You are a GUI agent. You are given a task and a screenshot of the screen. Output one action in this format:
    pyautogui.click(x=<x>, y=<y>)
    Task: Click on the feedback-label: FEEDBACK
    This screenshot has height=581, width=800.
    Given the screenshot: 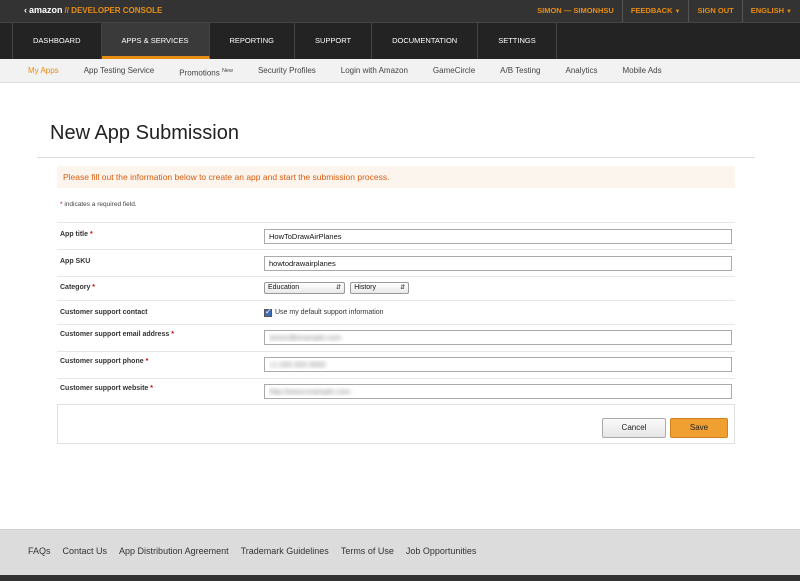 What is the action you would take?
    pyautogui.click(x=651, y=10)
    